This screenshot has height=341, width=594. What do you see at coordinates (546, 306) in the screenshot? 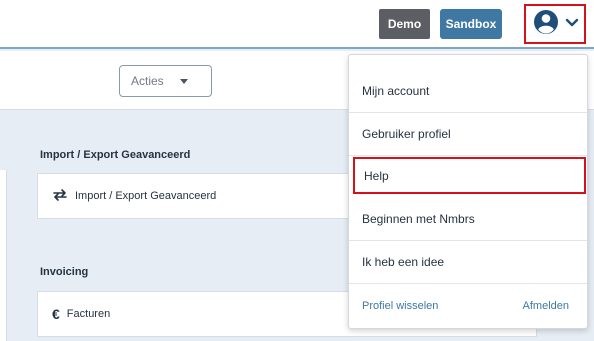
I see `logout-link: Afmelden` at bounding box center [546, 306].